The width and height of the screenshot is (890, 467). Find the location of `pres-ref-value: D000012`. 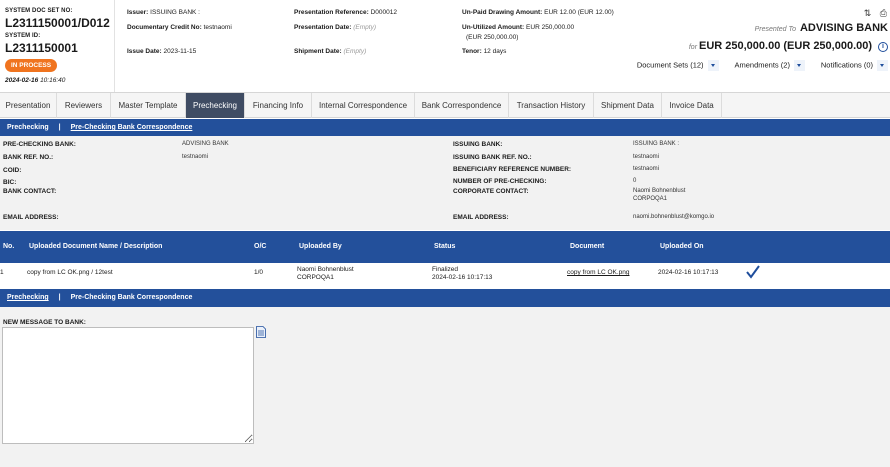

pres-ref-value: D000012 is located at coordinates (383, 12).